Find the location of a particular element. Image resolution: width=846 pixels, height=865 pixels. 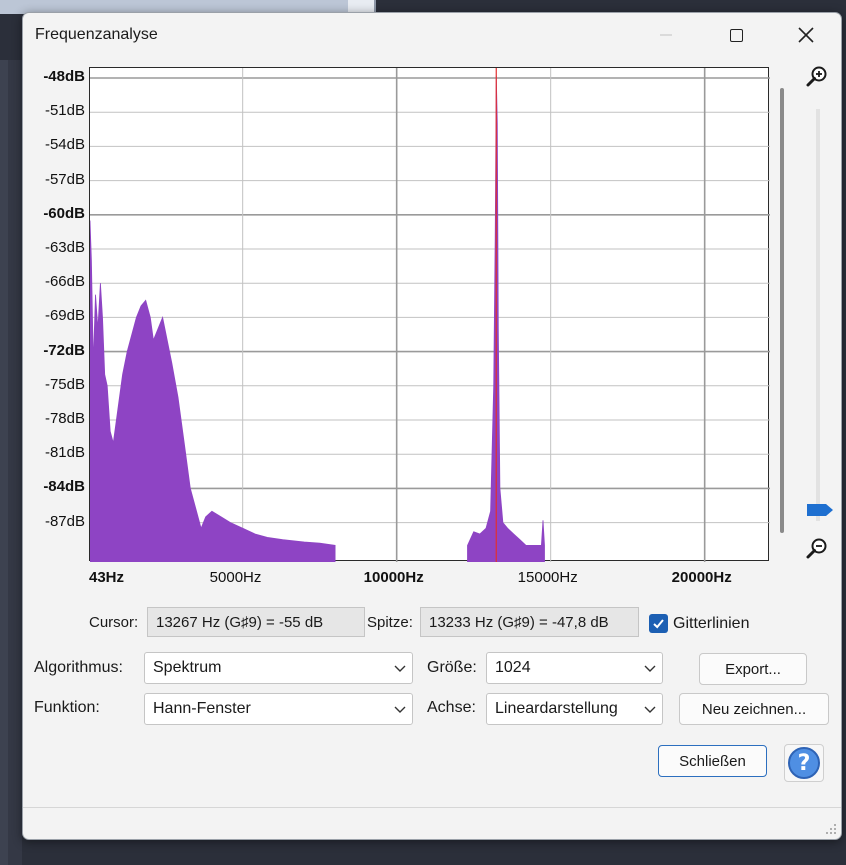

window-title: Frequenzanalyse is located at coordinates (96, 34).